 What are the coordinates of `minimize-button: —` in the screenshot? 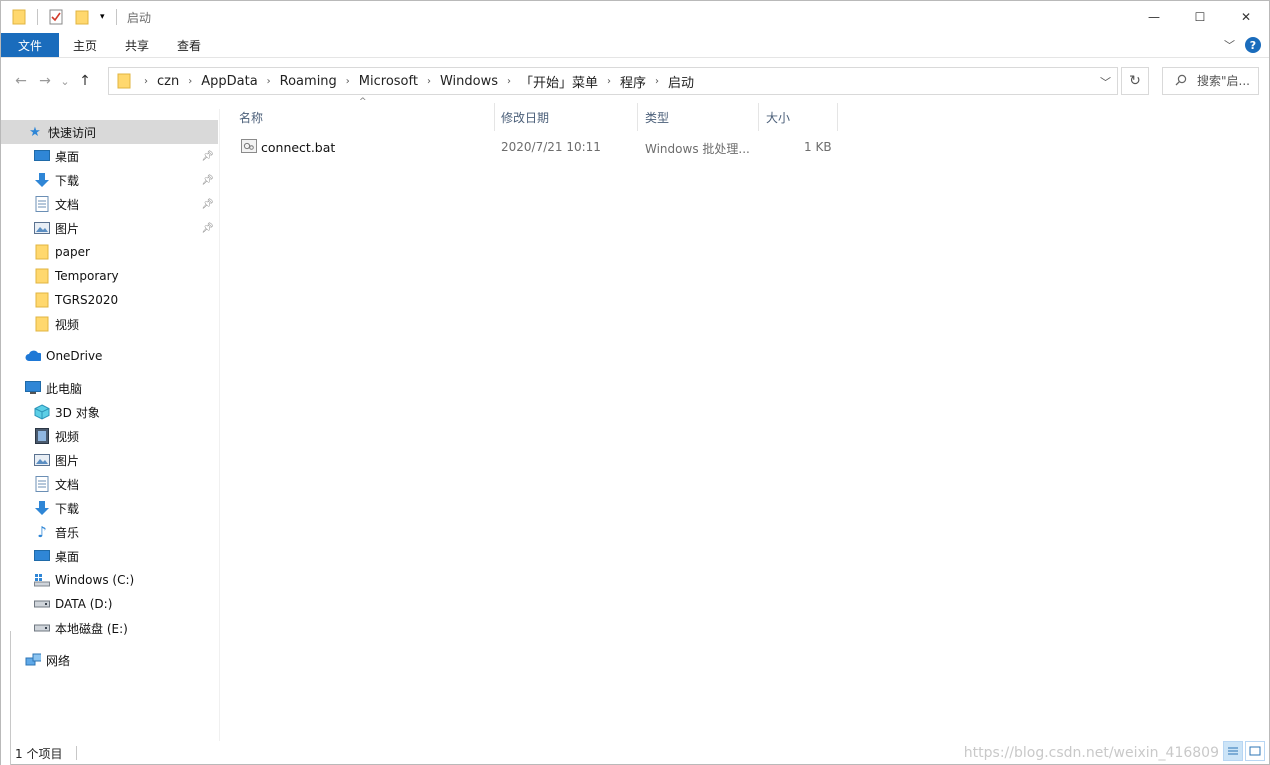 It's located at (1154, 17).